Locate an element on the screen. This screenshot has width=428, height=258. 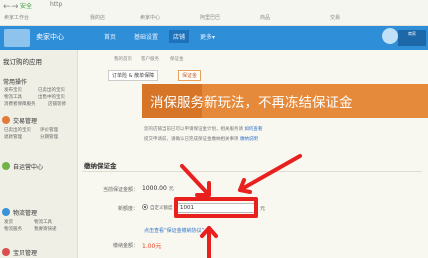
bookmark-item: 商品 is located at coordinates (265, 17).